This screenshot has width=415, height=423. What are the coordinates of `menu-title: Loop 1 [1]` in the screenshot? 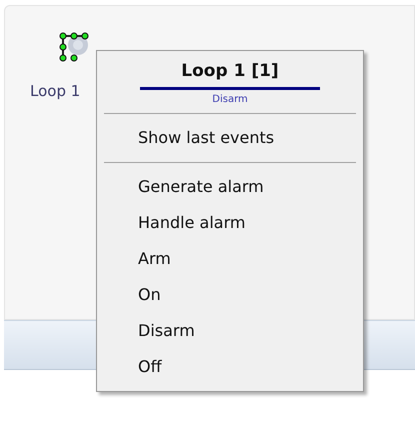 It's located at (230, 71).